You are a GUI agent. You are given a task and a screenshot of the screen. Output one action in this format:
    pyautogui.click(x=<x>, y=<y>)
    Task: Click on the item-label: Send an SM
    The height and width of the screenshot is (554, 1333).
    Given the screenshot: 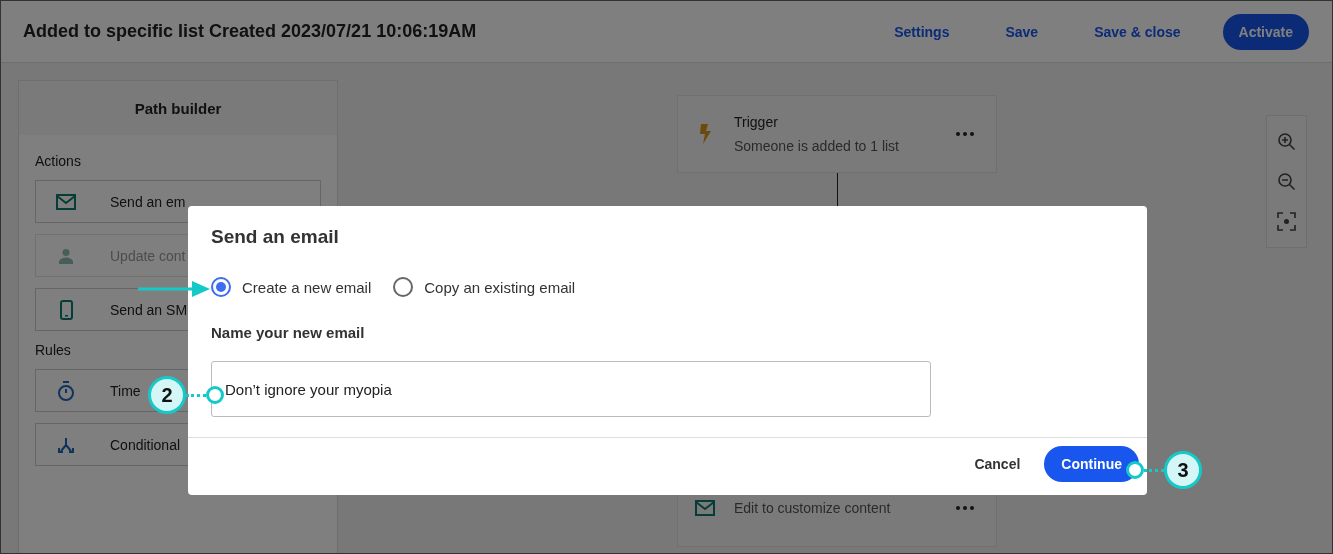 What is the action you would take?
    pyautogui.click(x=149, y=309)
    